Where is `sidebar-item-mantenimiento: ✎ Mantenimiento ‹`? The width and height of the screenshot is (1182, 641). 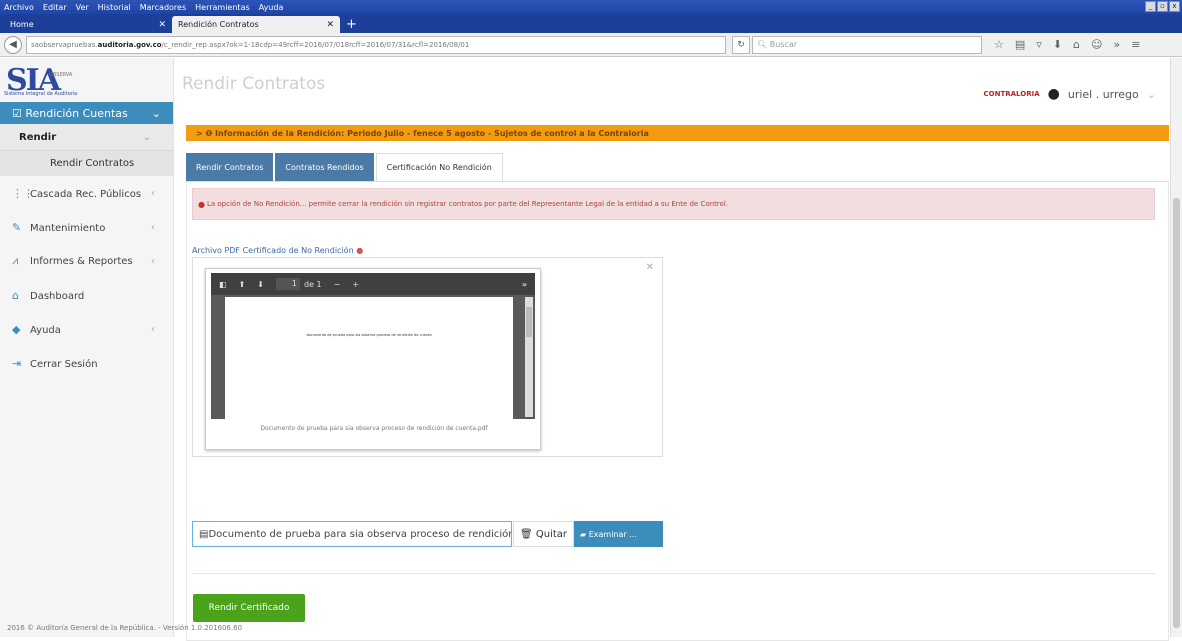 sidebar-item-mantenimiento: ✎ Mantenimiento ‹ is located at coordinates (86, 227).